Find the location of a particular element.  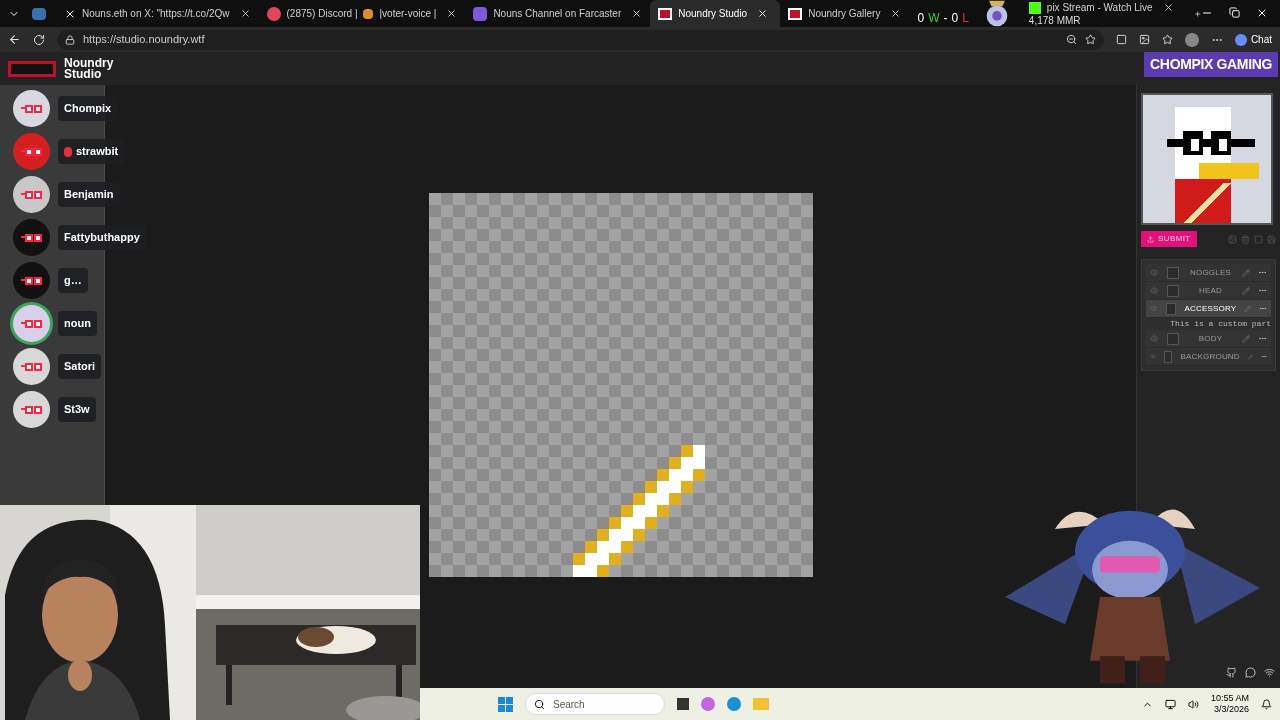

submit-button: SUBMIT is located at coordinates (1169, 239).